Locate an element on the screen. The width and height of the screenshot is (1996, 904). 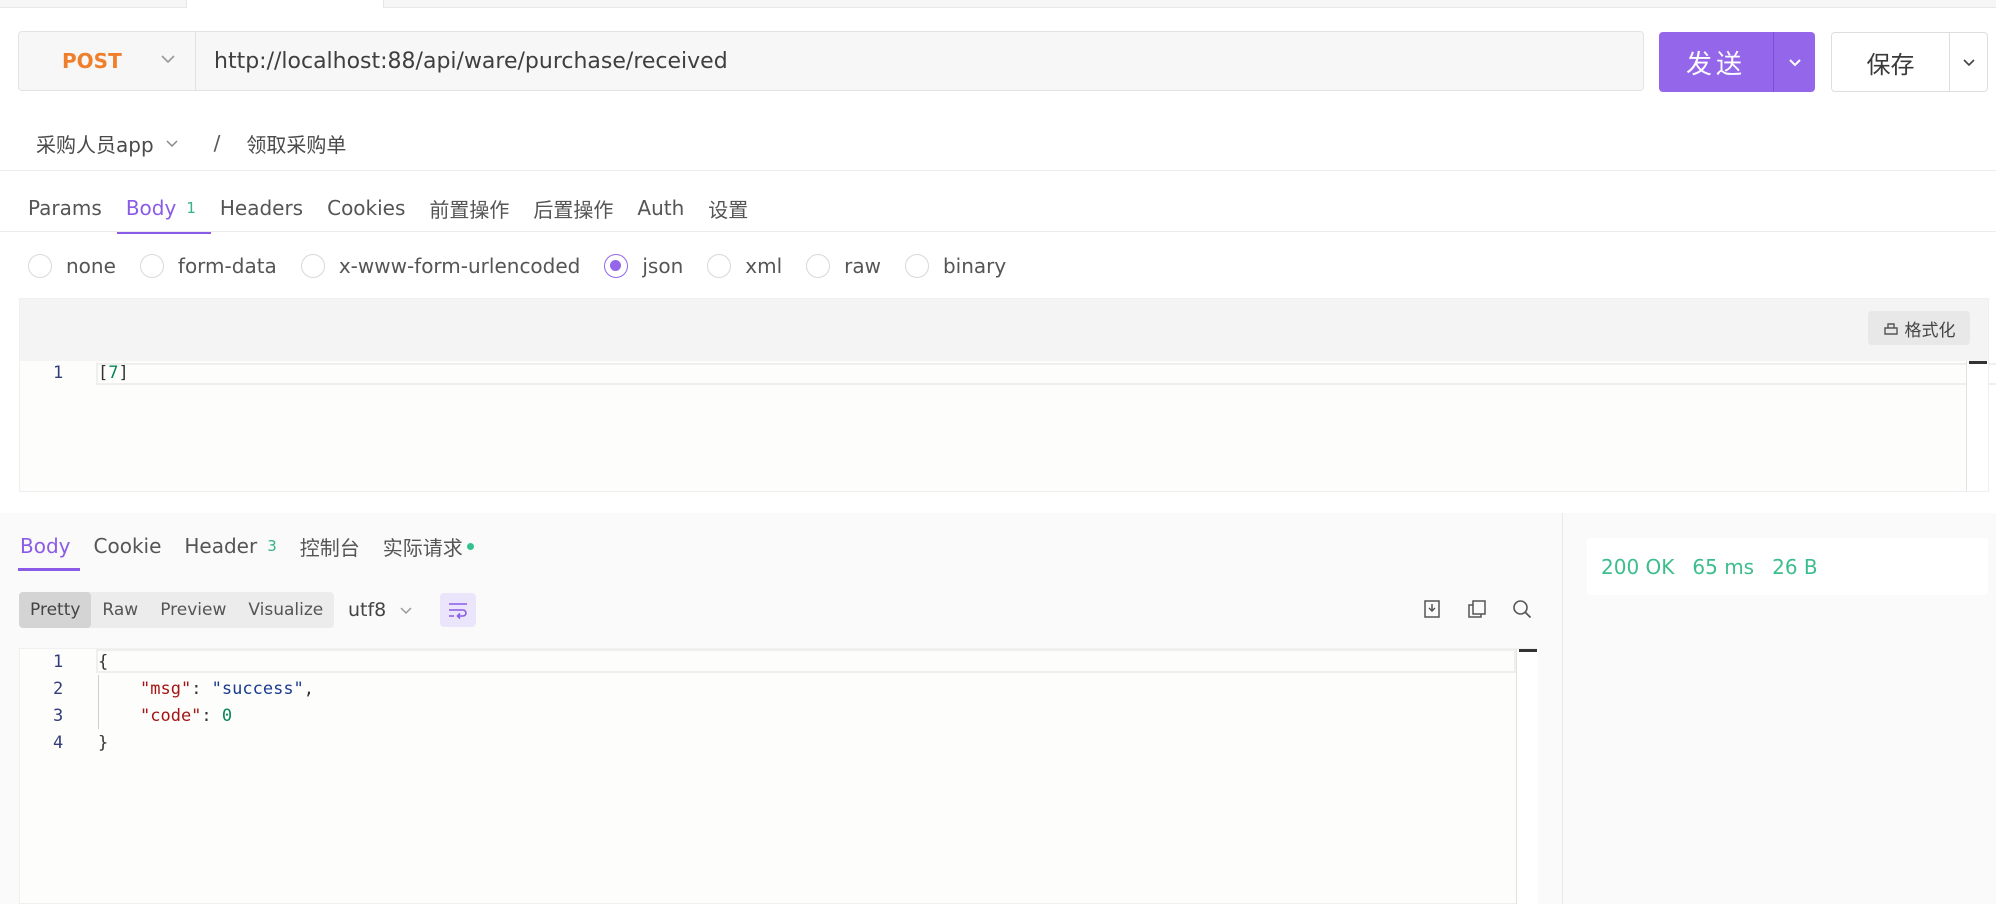
broom-icon is located at coordinates (1890, 329).